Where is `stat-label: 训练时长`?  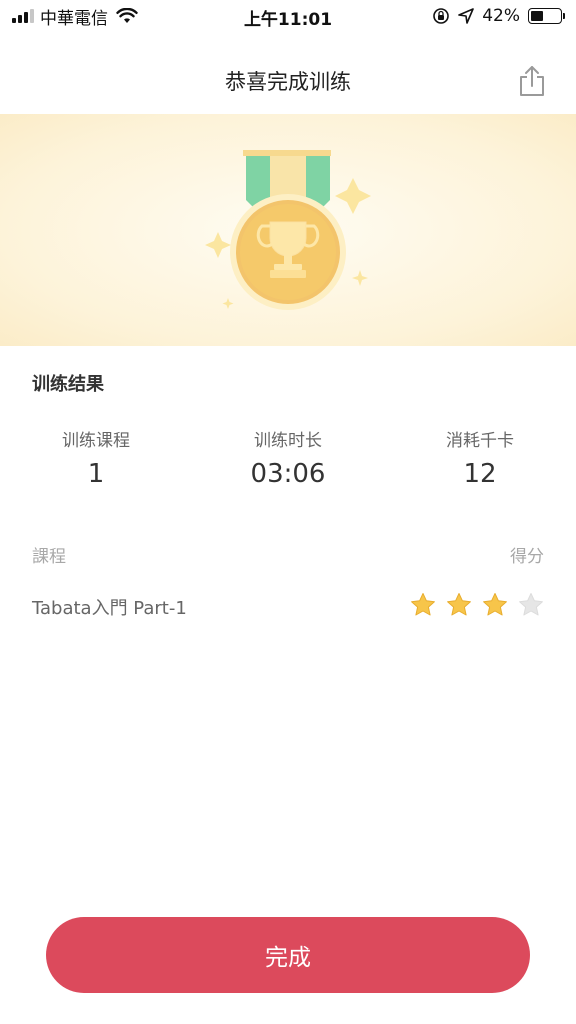
stat-label: 训练时长 is located at coordinates (288, 441).